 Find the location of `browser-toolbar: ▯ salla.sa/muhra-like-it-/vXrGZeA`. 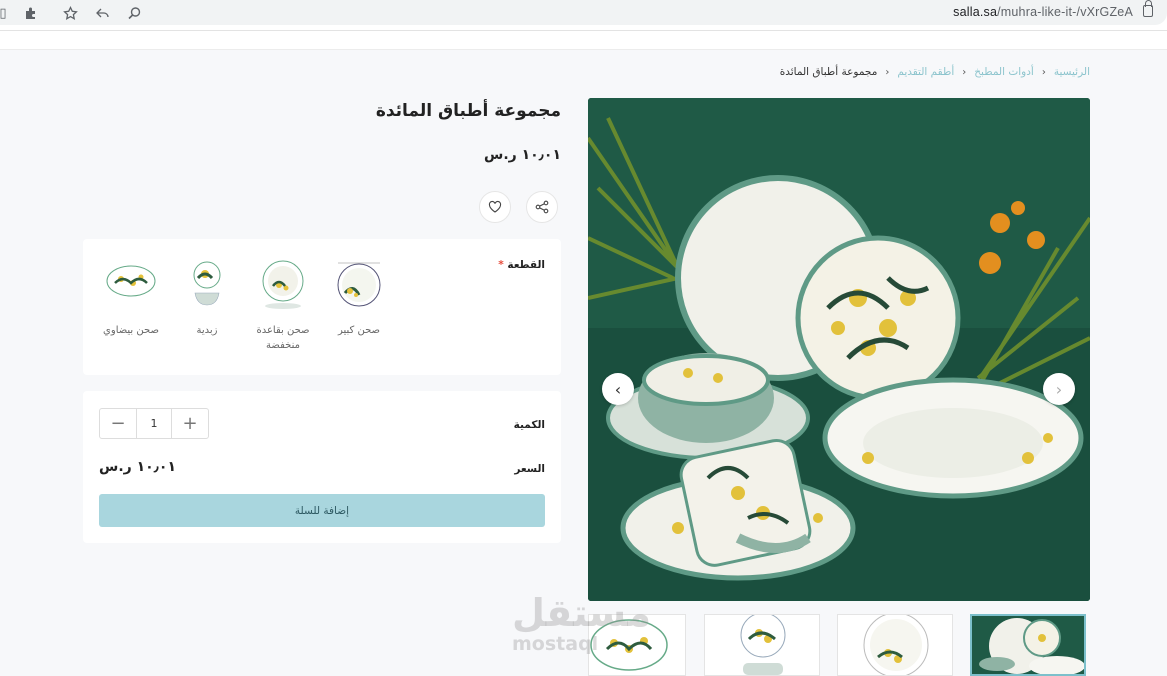

browser-toolbar: ▯ salla.sa/muhra-like-it-/vXrGZeA is located at coordinates (583, 25).